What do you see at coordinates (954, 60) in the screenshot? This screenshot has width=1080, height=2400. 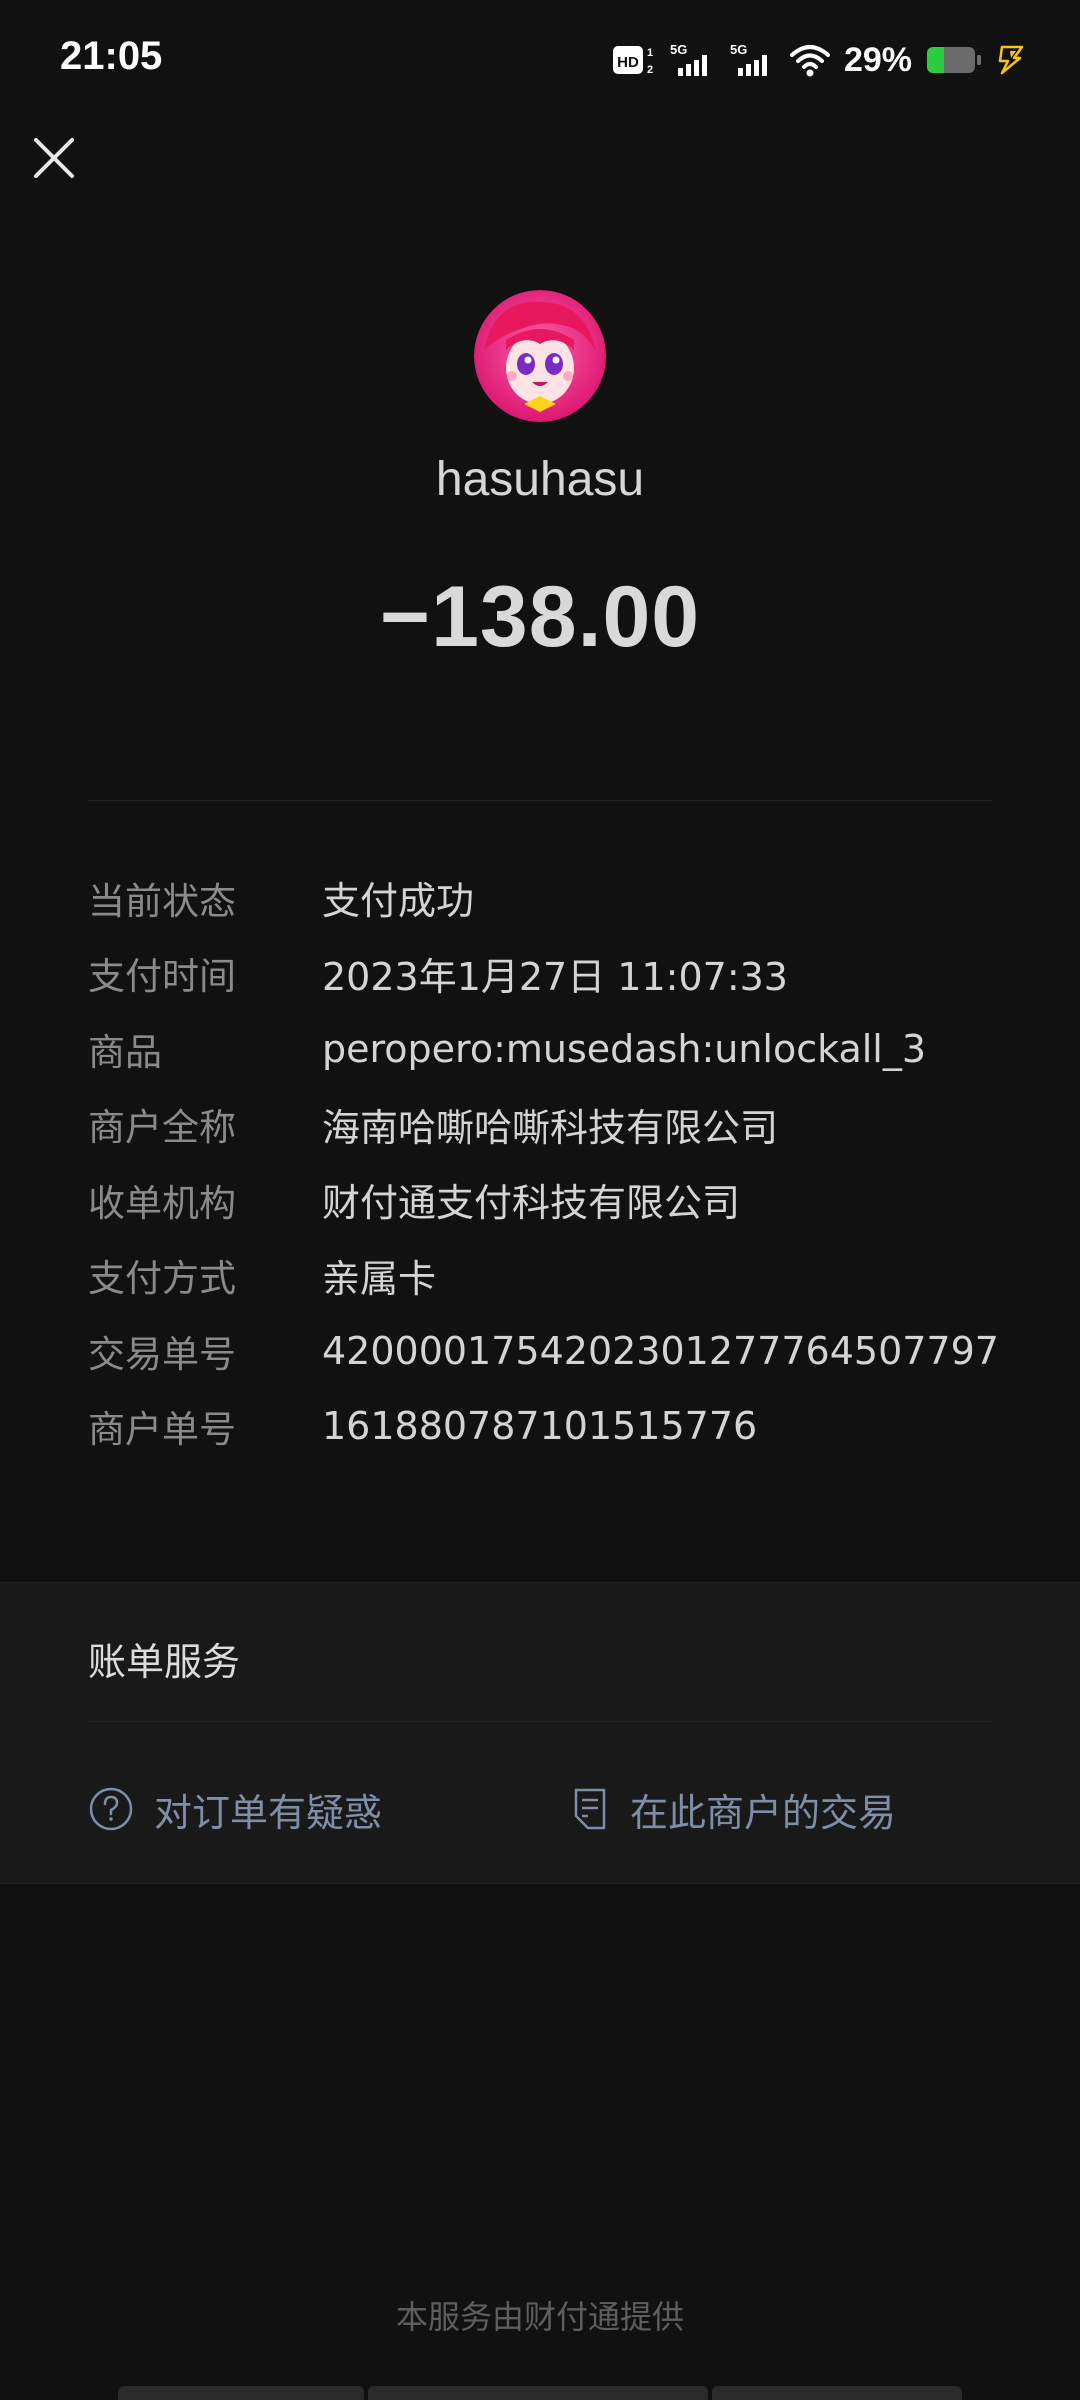 I see `battery-icon` at bounding box center [954, 60].